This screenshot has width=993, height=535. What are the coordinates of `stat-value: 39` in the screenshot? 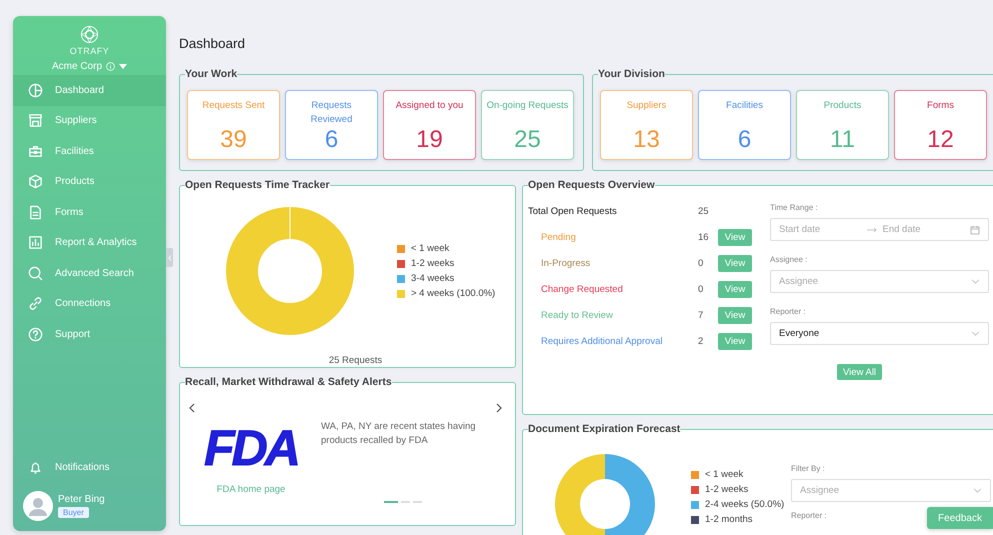 It's located at (233, 140).